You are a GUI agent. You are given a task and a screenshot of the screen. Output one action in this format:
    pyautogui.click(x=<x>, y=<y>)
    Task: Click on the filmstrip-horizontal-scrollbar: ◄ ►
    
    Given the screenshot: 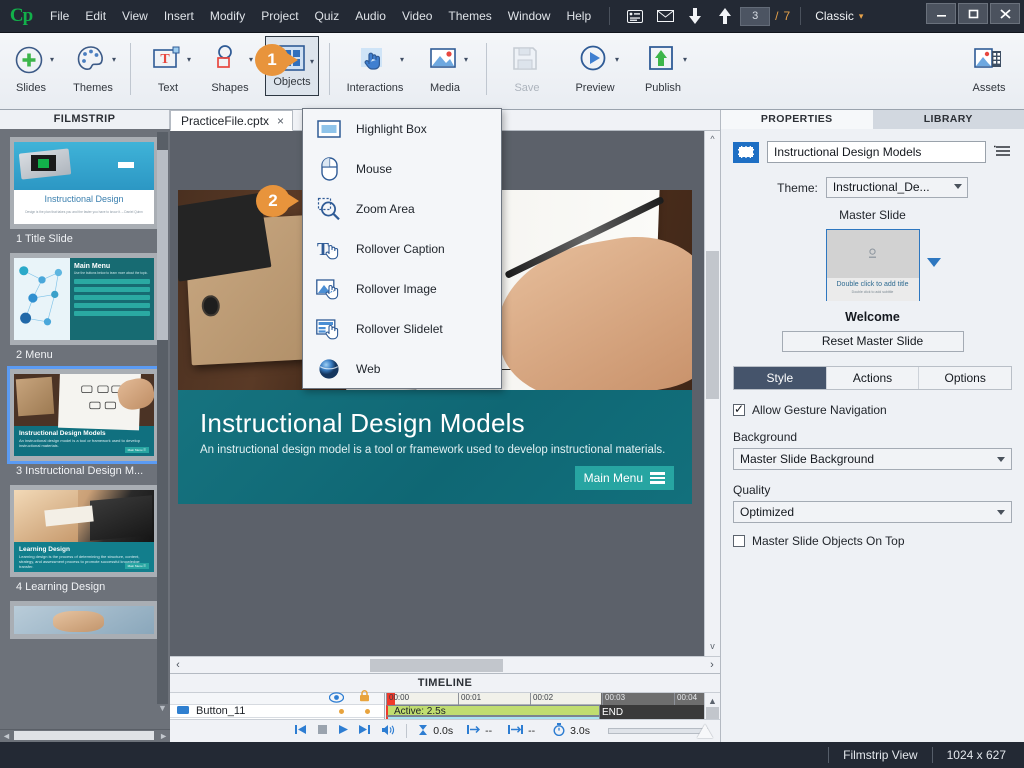 What is the action you would take?
    pyautogui.click(x=85, y=735)
    